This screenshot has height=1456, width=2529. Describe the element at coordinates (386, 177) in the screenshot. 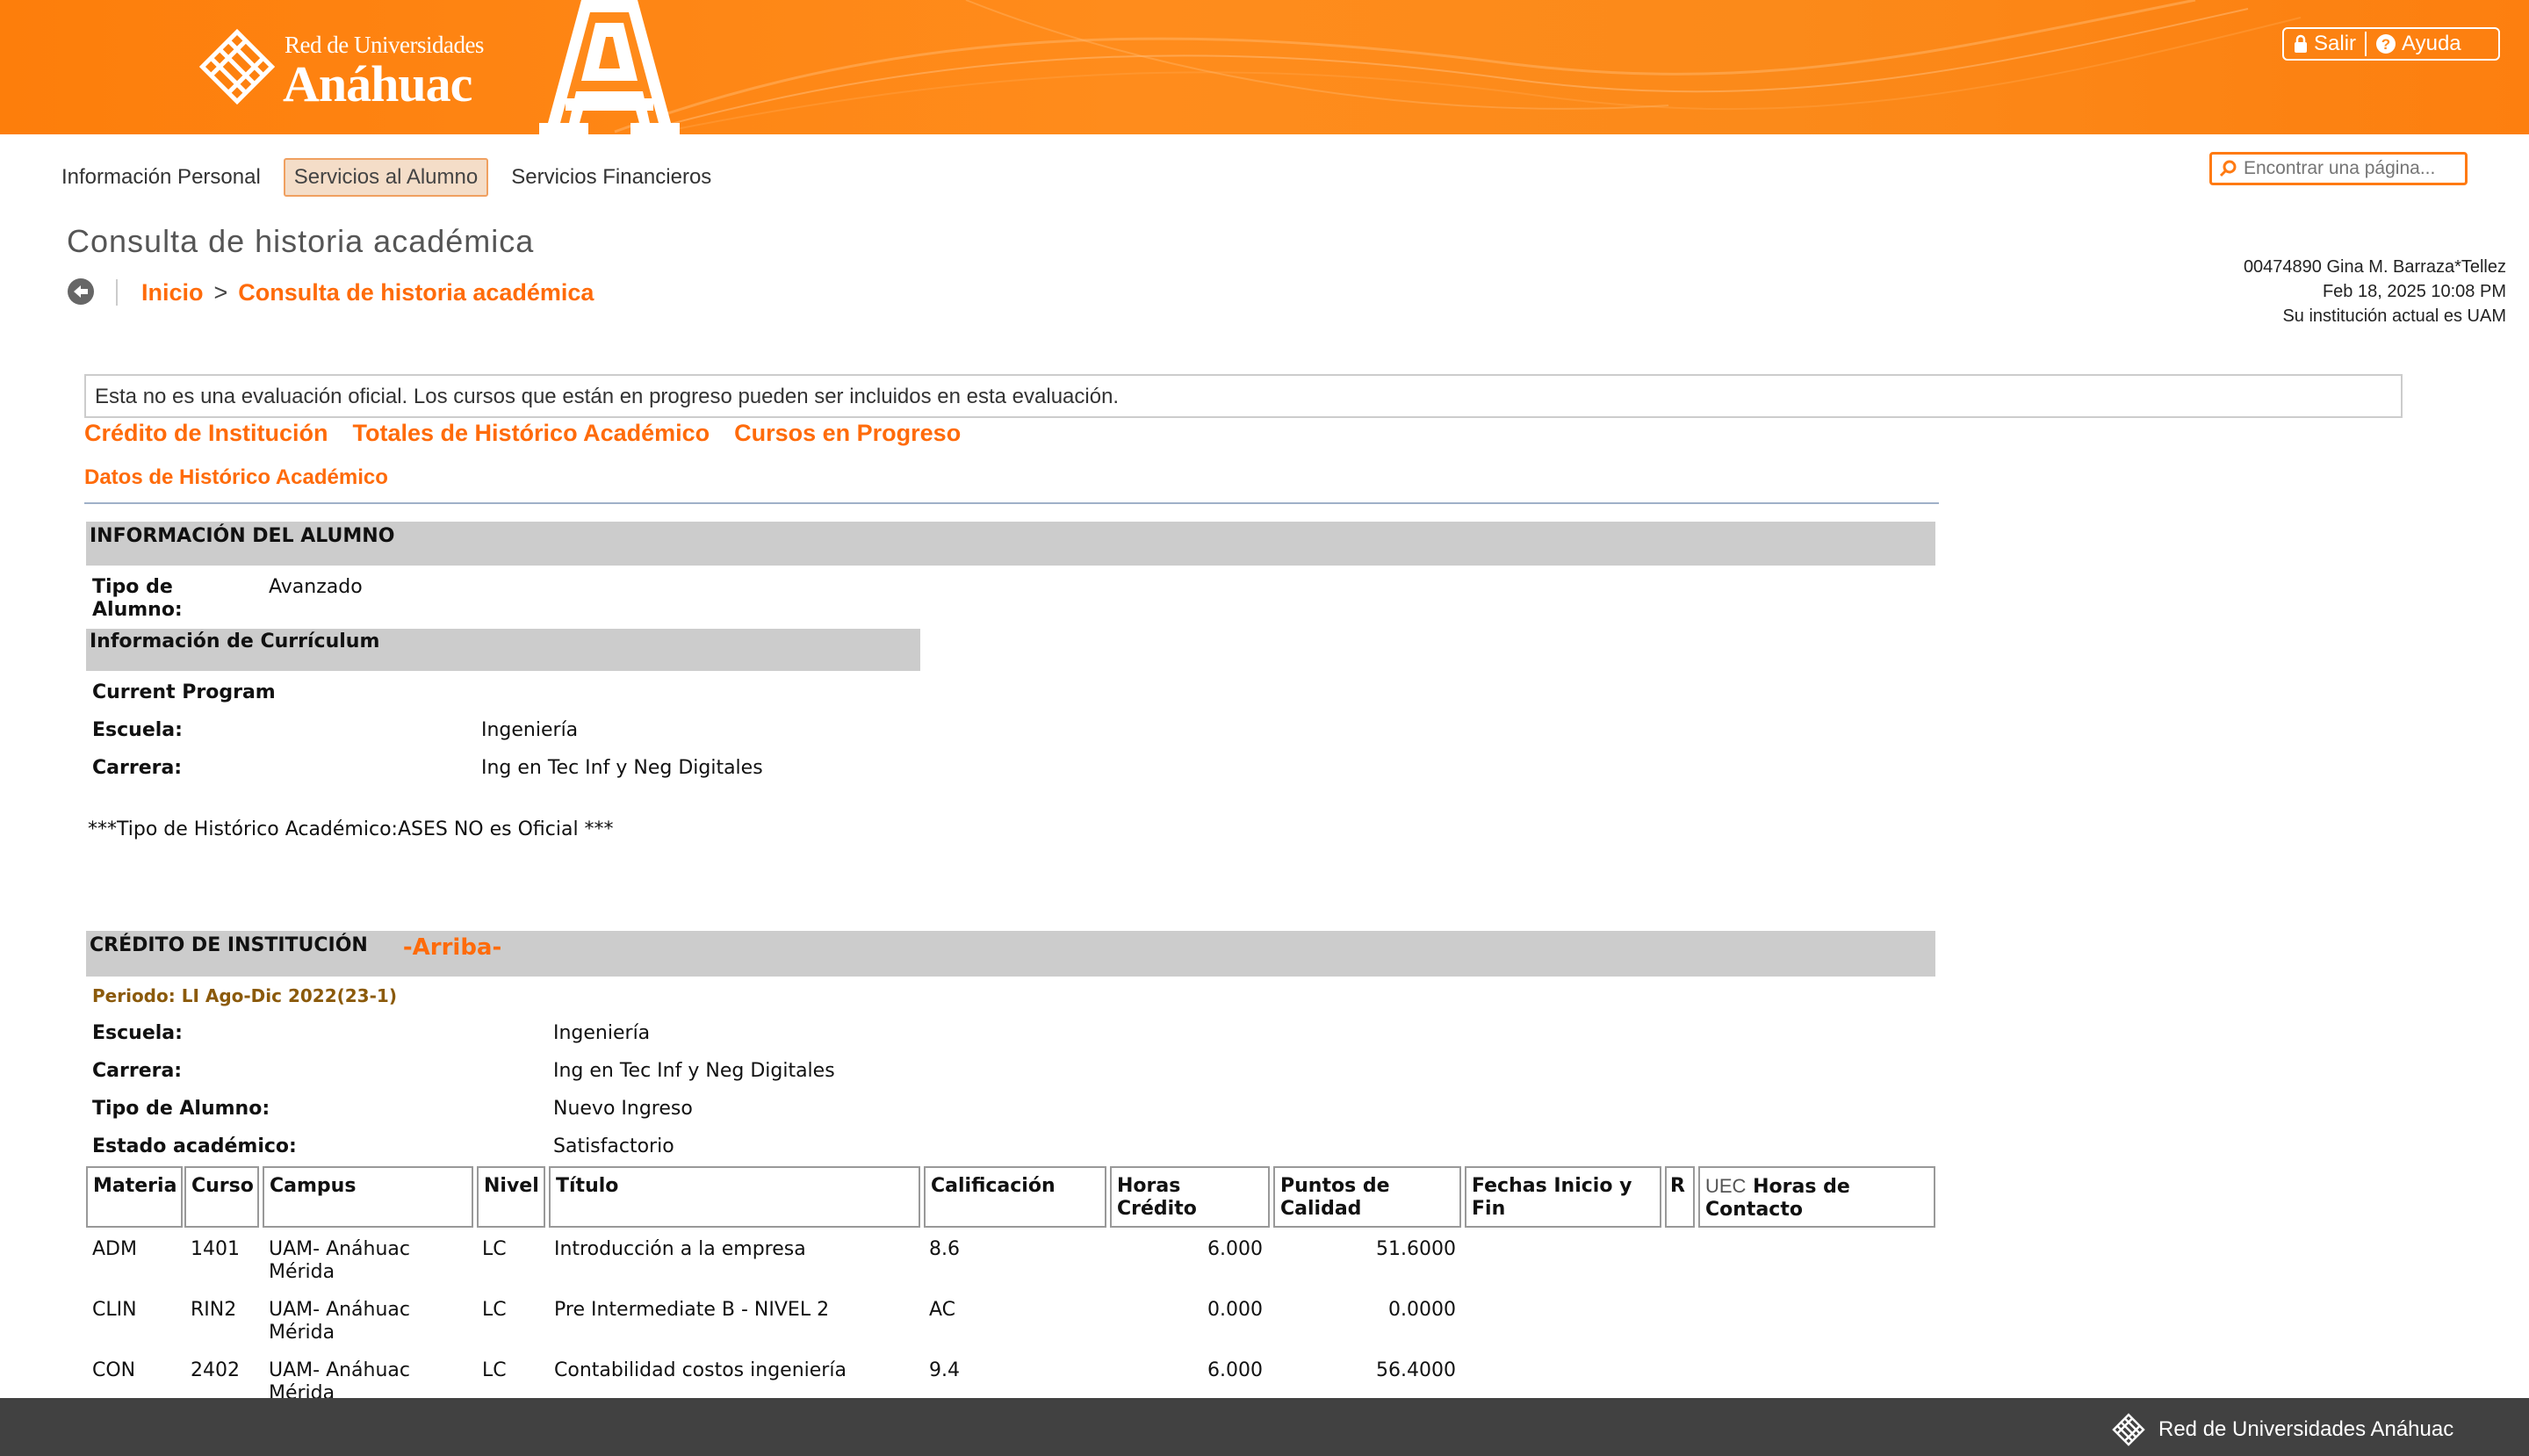

I see `nav-item-servicios-alumno: Servicios al Alumno` at that location.